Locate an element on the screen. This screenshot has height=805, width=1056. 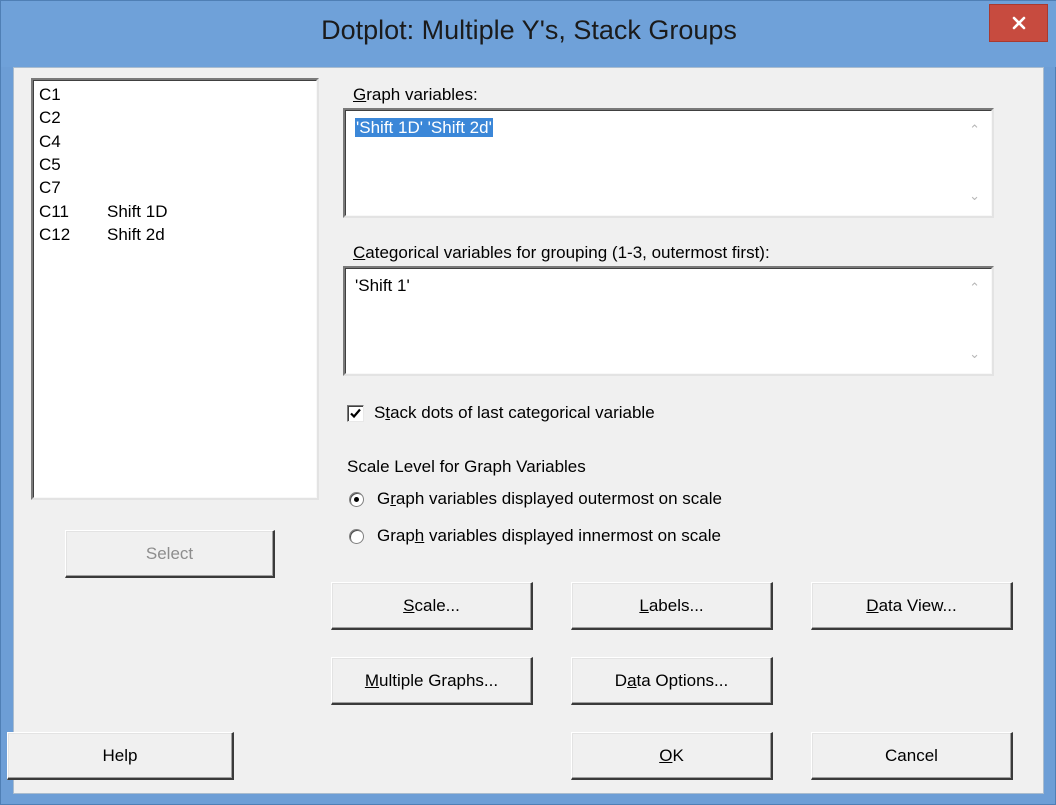
stack-dots-checkbox-row: Stack dots of last categorical variable is located at coordinates (501, 413).